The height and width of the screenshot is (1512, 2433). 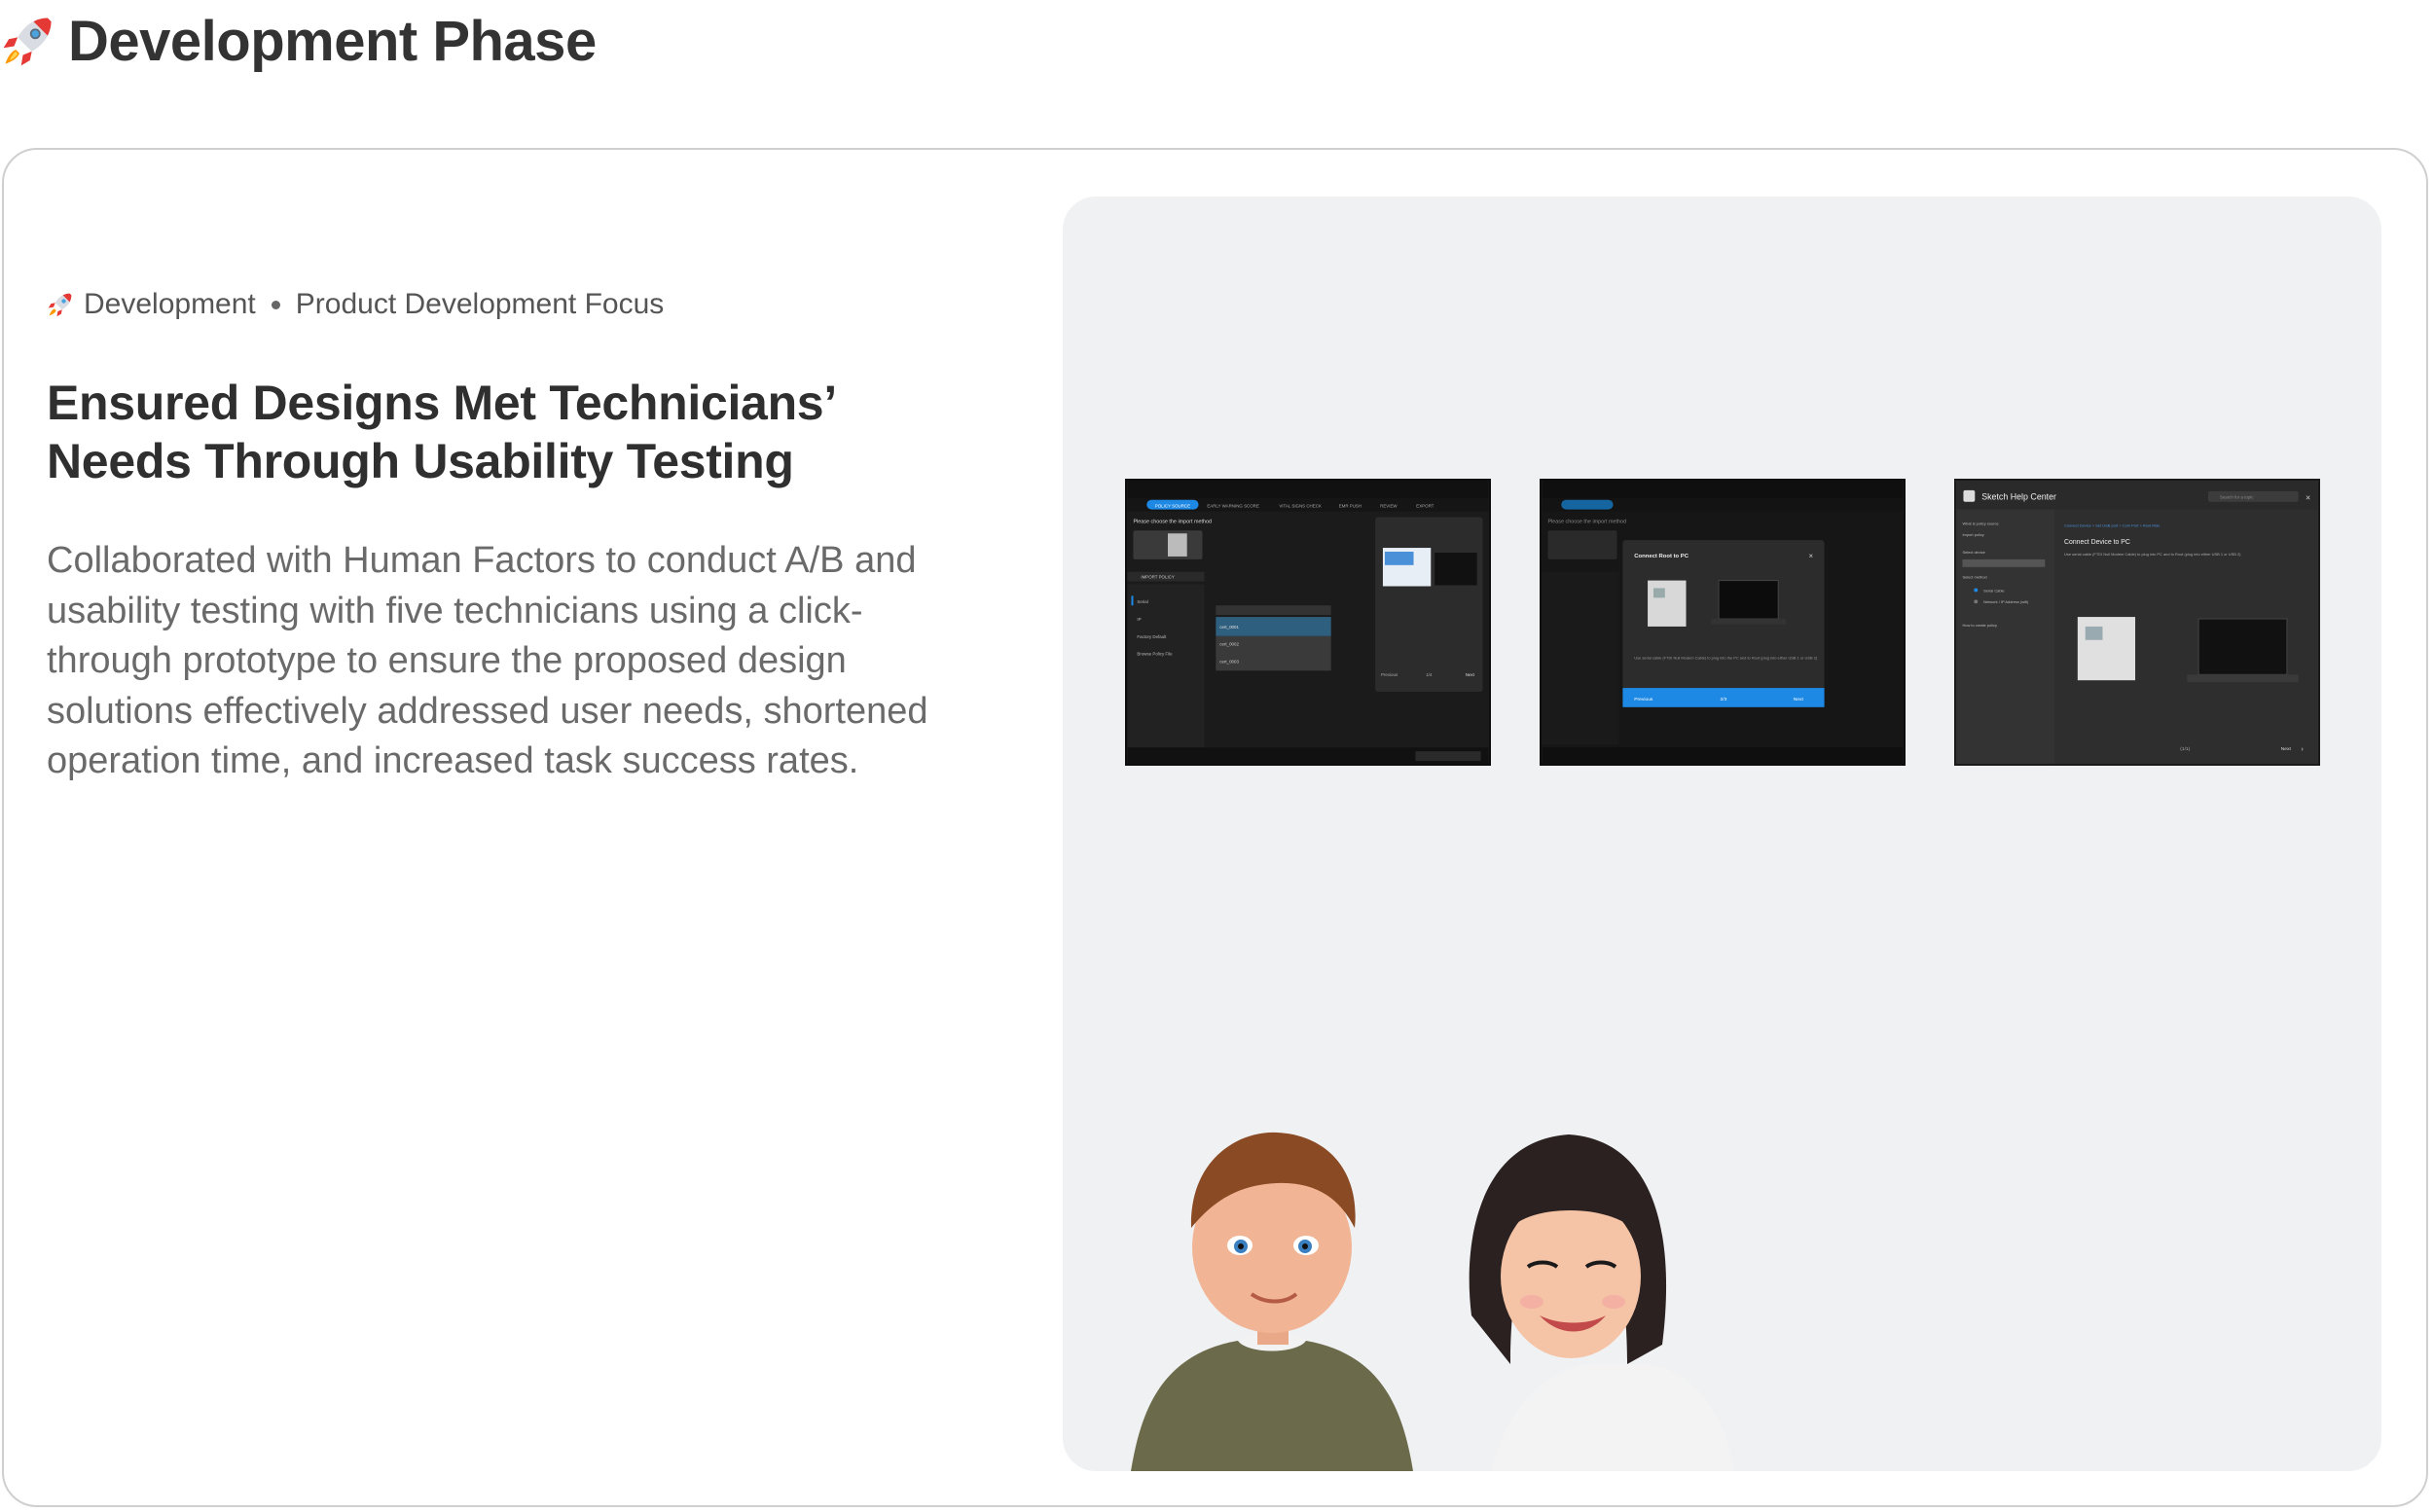 I want to click on headline-line-1: Ensured Designs Met Technicians’, so click(x=442, y=403).